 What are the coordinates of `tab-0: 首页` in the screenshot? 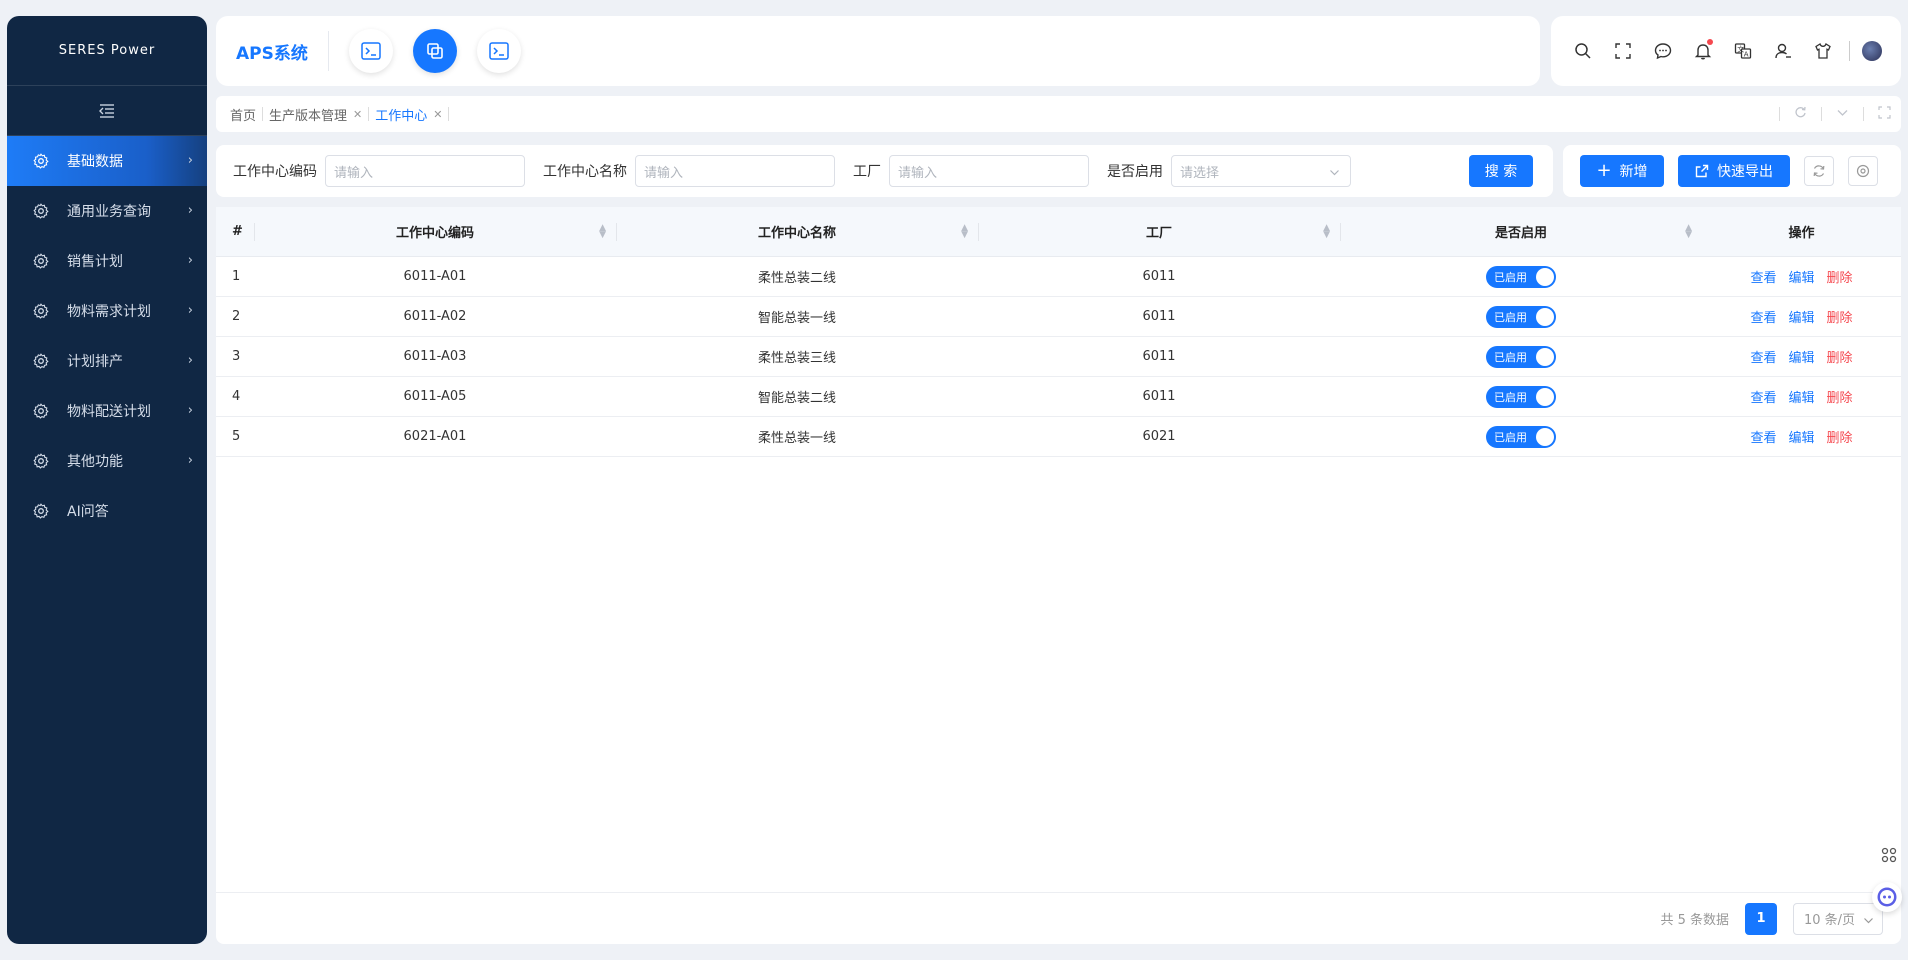 It's located at (243, 114).